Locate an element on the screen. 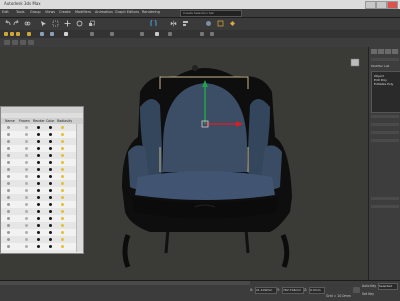 Image resolution: width=400 pixels, height=301 pixels. set-key-label: Set Key is located at coordinates (368, 294).